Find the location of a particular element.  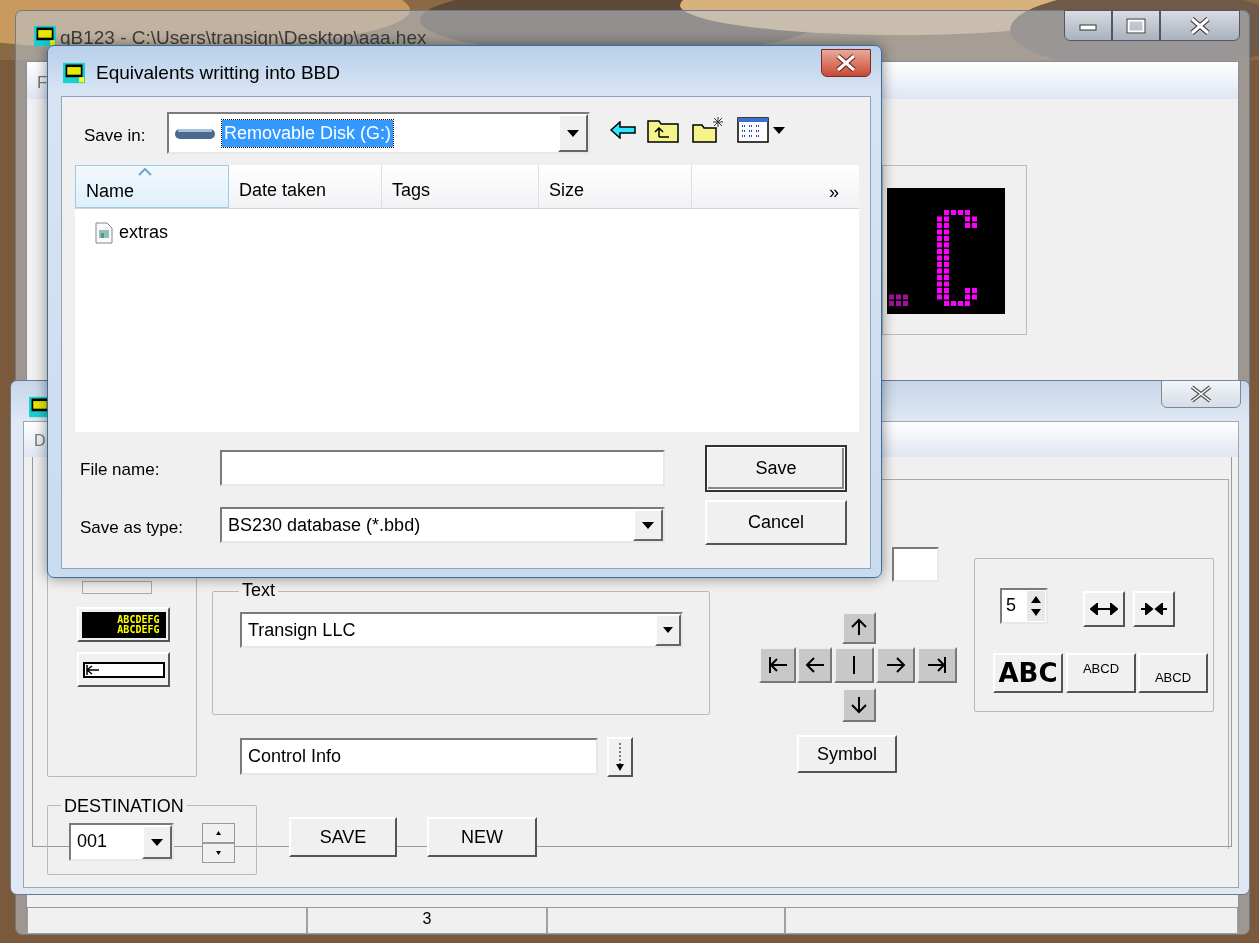

new-button: NEW is located at coordinates (482, 837).